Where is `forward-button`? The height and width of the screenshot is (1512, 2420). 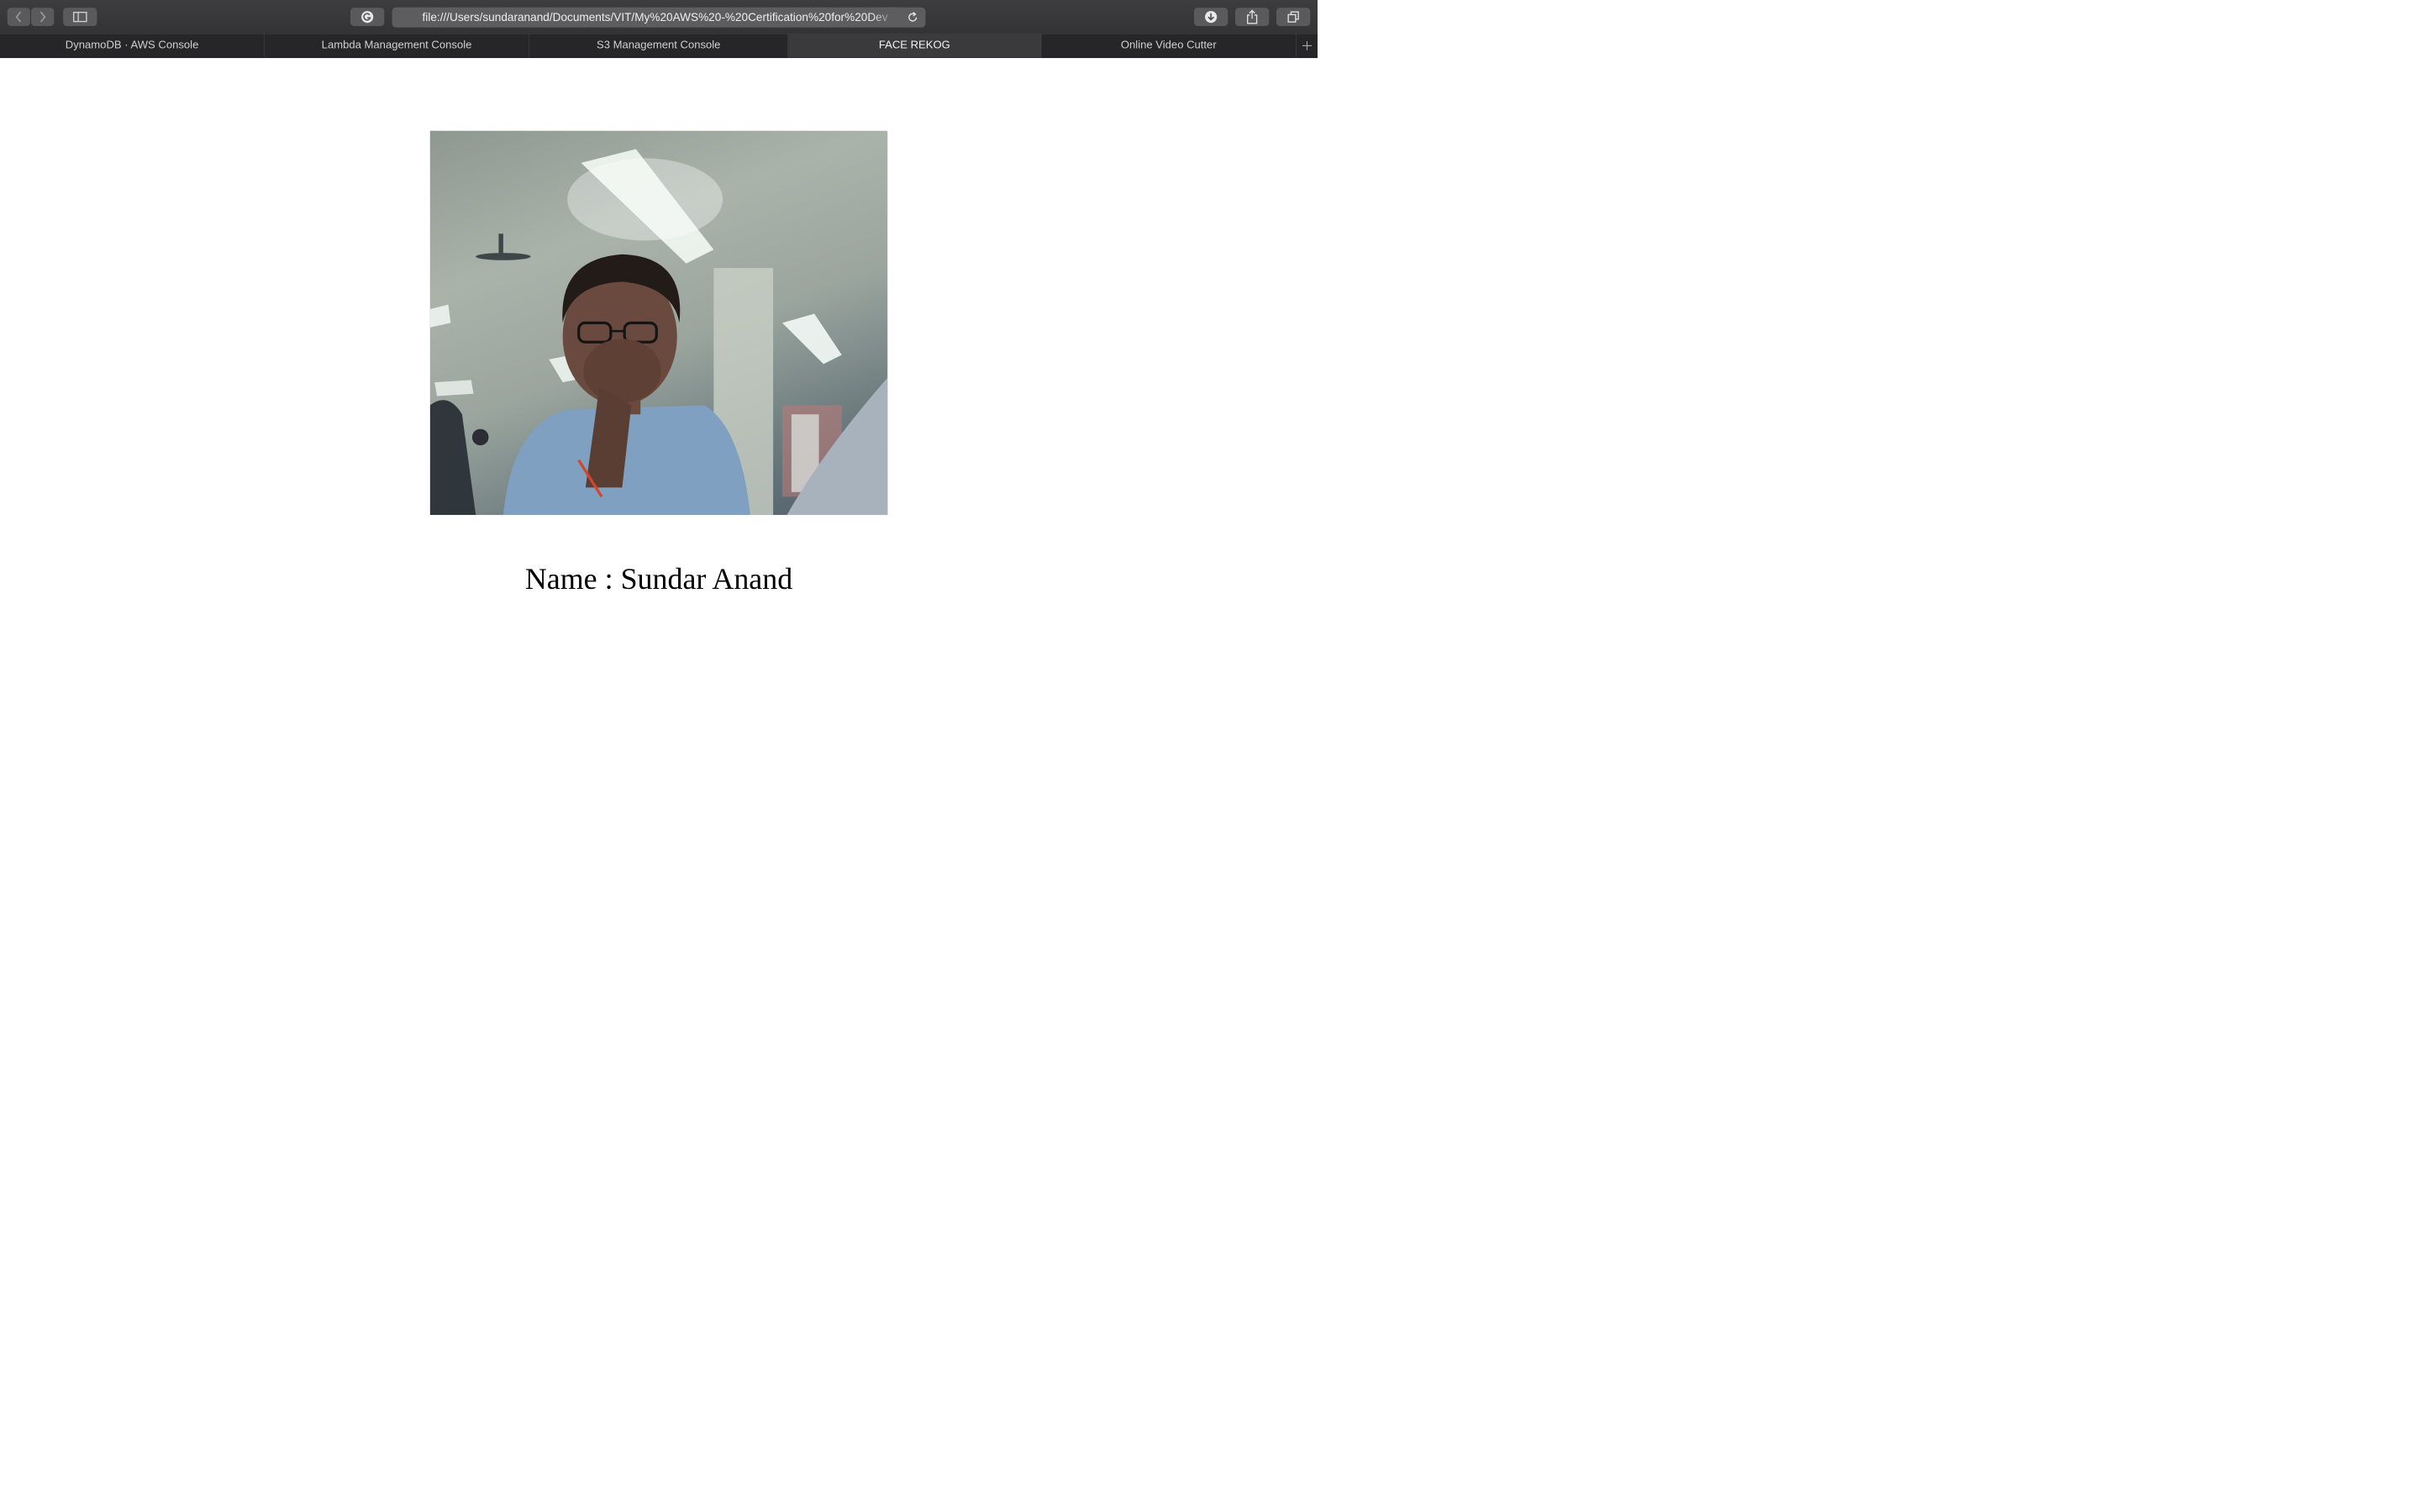
forward-button is located at coordinates (43, 17).